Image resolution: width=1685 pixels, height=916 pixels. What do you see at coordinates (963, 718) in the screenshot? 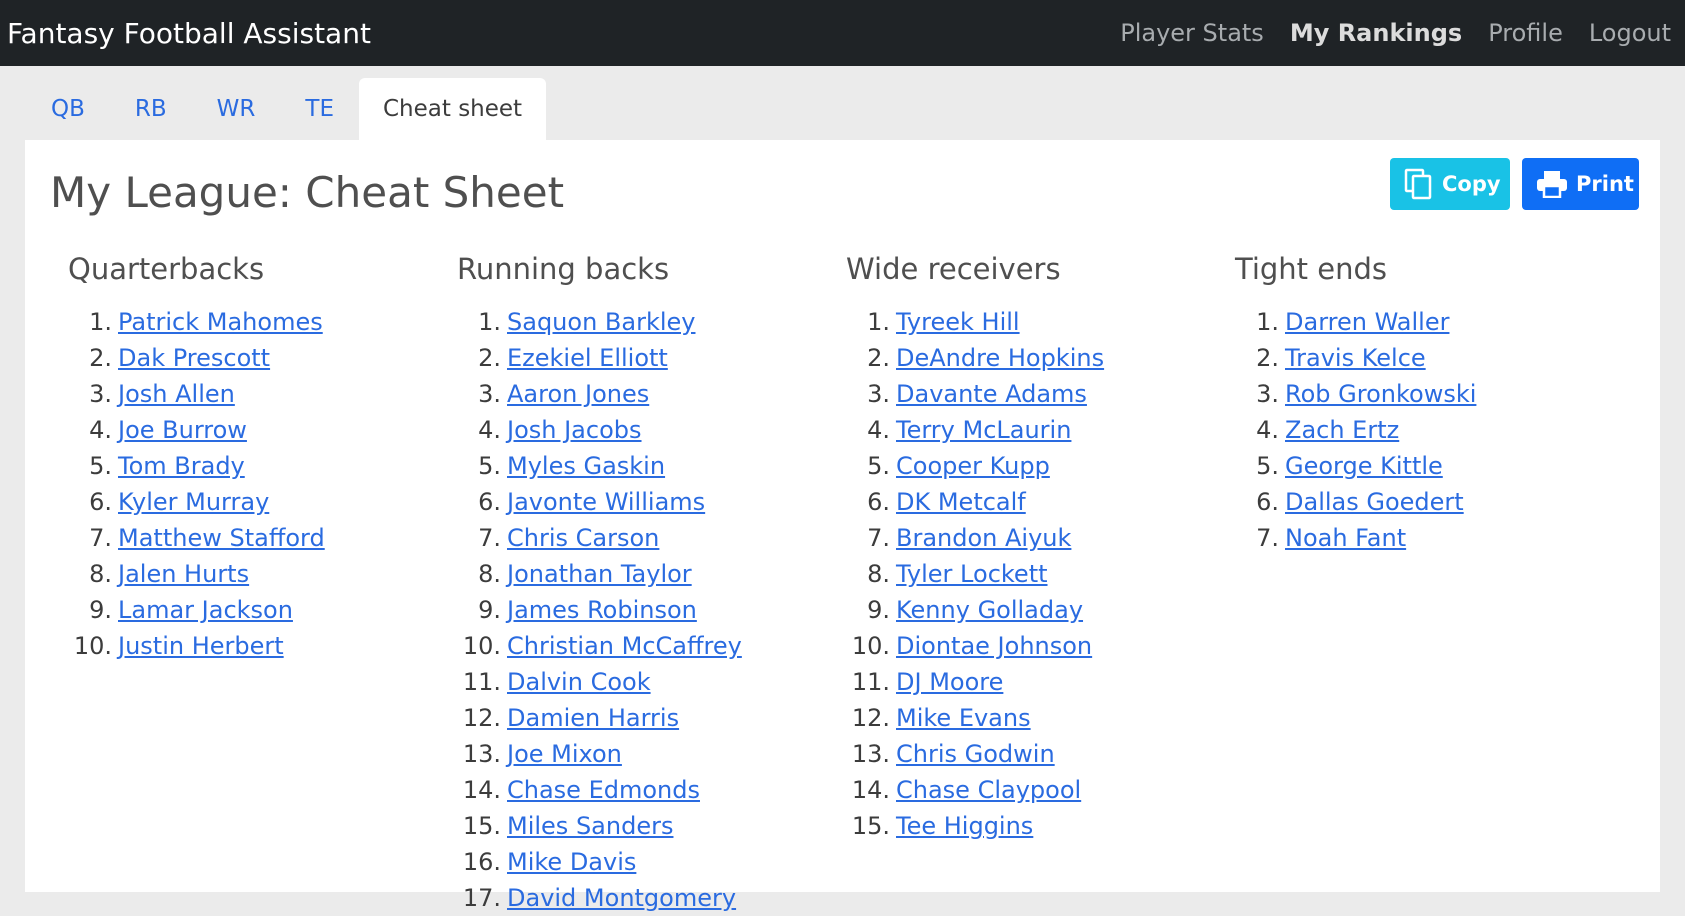
I see `player-link: Mike Evans` at bounding box center [963, 718].